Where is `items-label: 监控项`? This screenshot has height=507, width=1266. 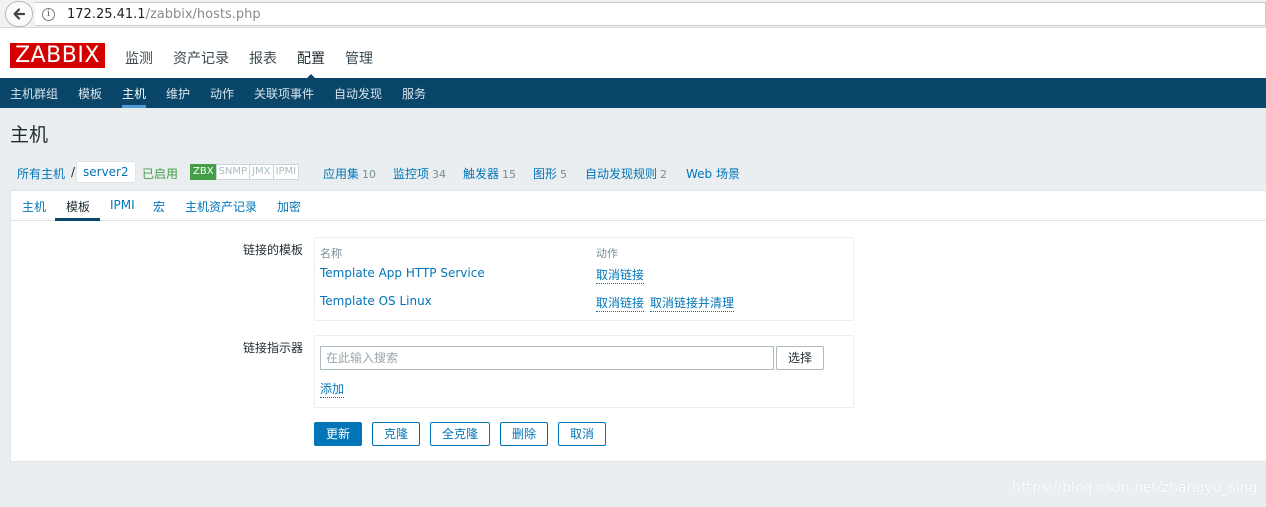 items-label: 监控项 is located at coordinates (411, 174).